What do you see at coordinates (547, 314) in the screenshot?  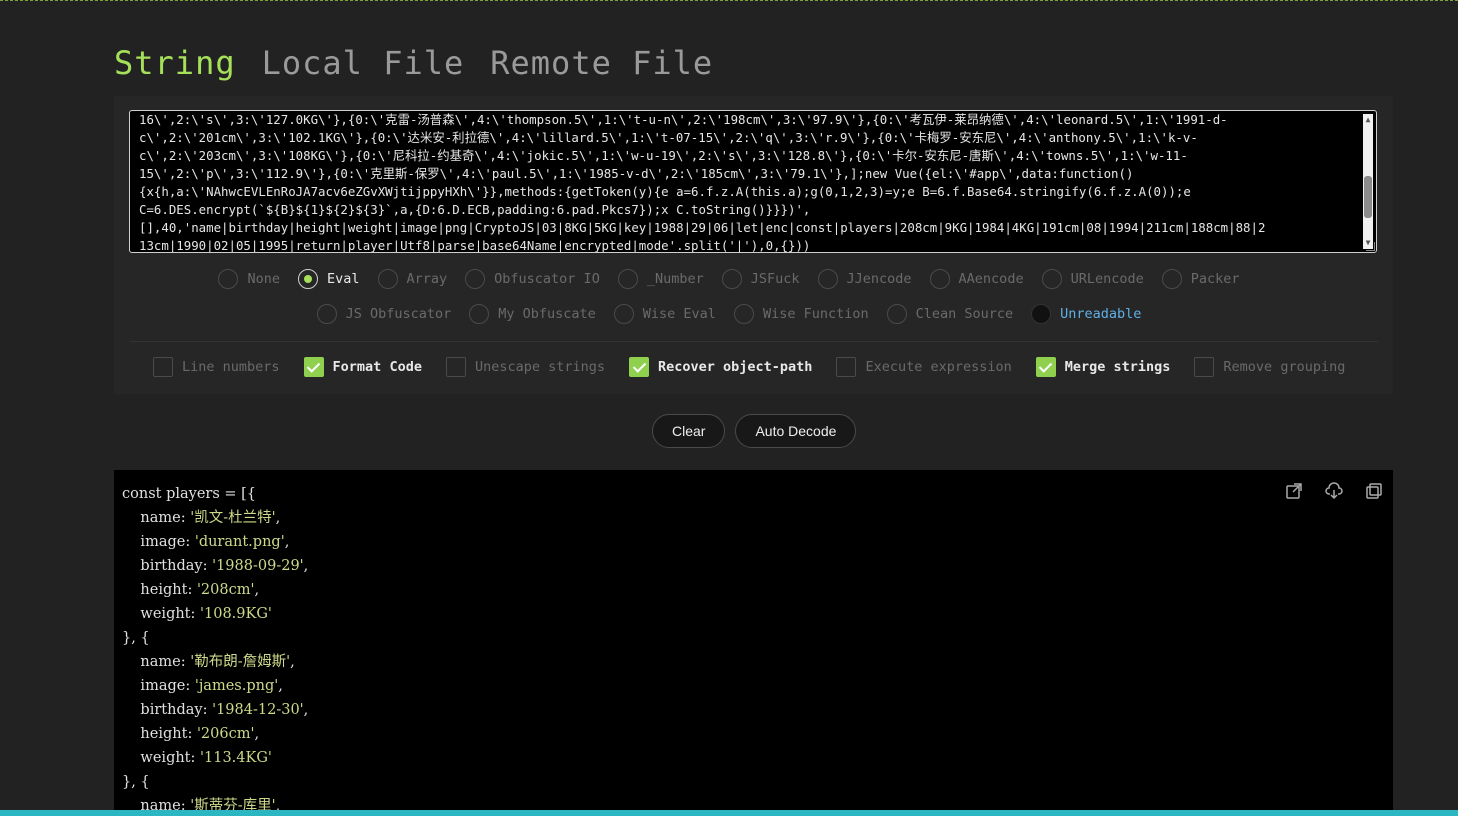 I see `radio-label: My Obfuscate` at bounding box center [547, 314].